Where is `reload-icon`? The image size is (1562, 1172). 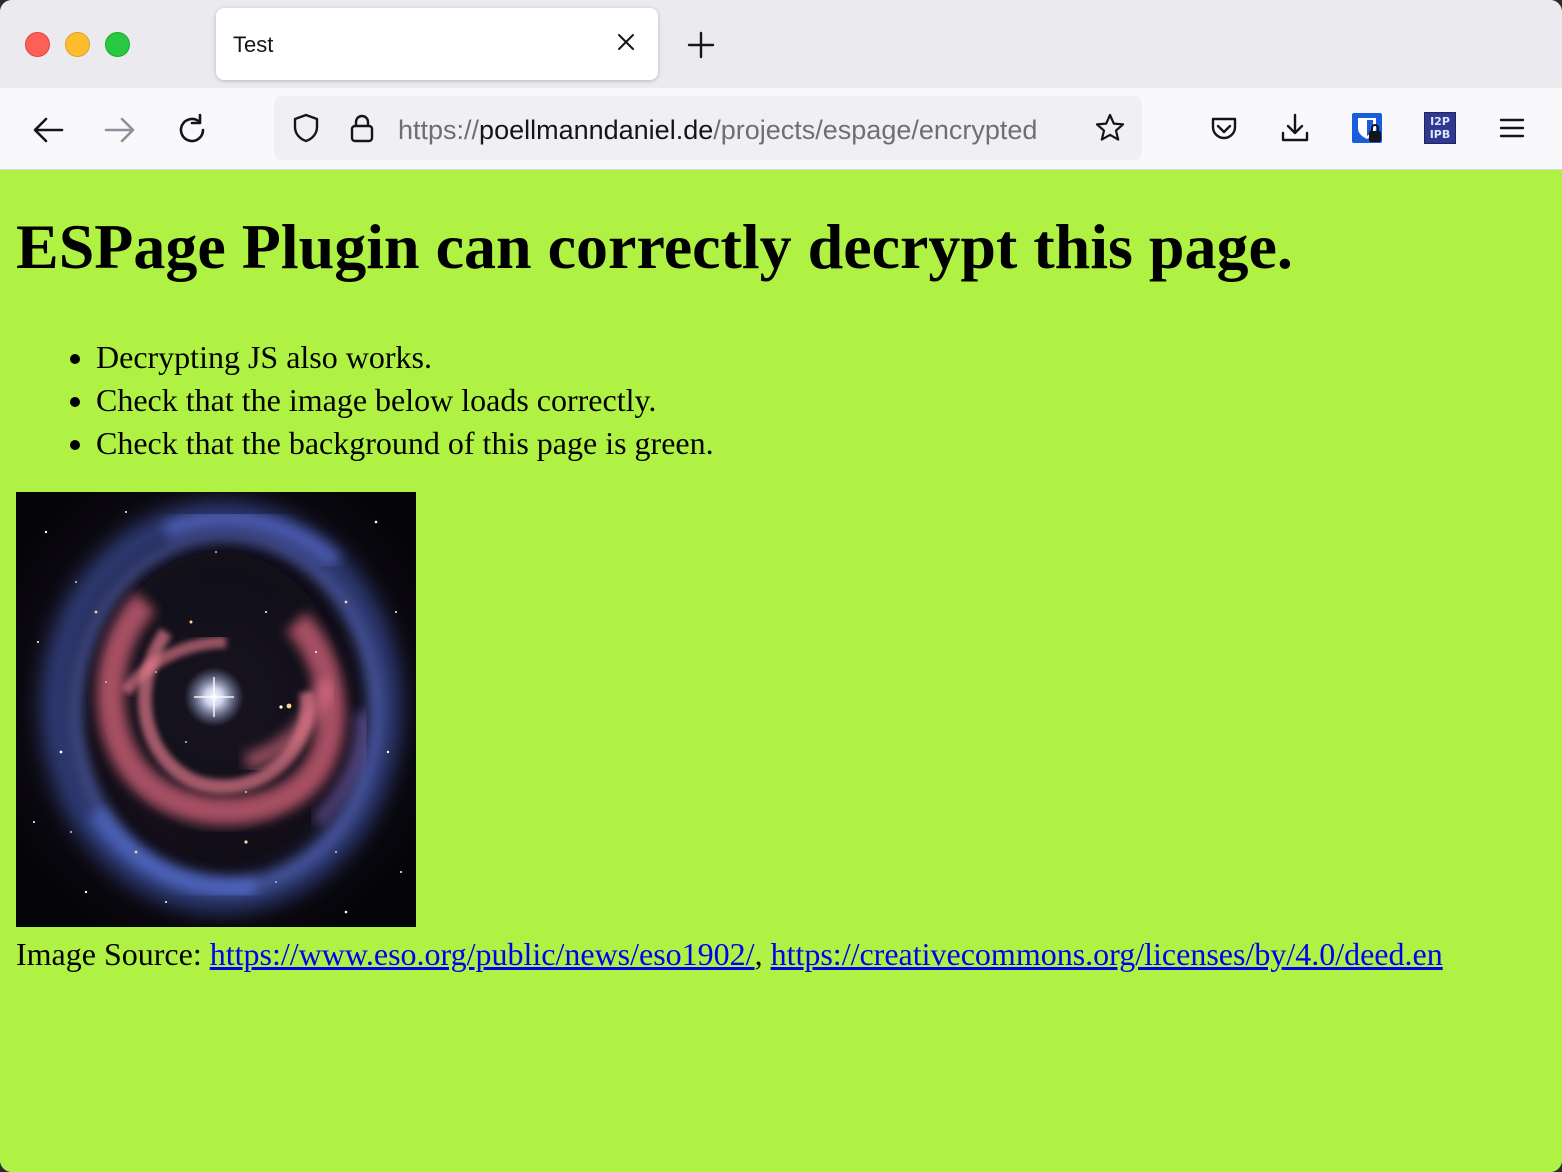
reload-icon is located at coordinates (192, 130).